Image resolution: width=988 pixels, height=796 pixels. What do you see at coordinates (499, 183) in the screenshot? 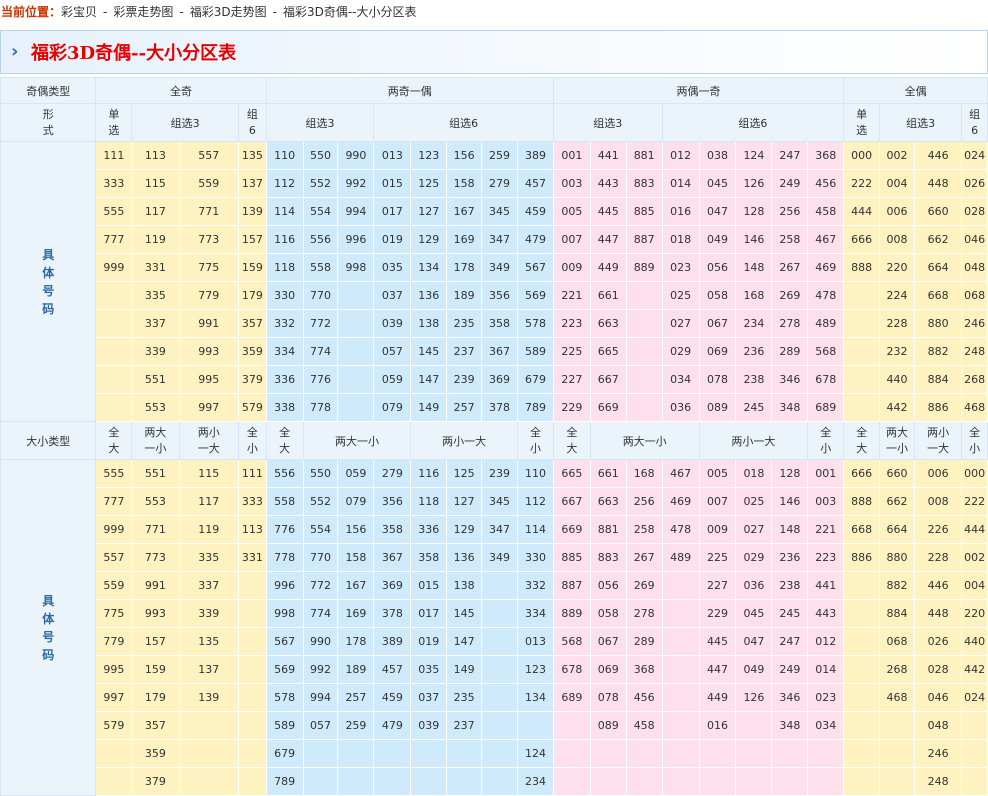
I see `number-cell: 279` at bounding box center [499, 183].